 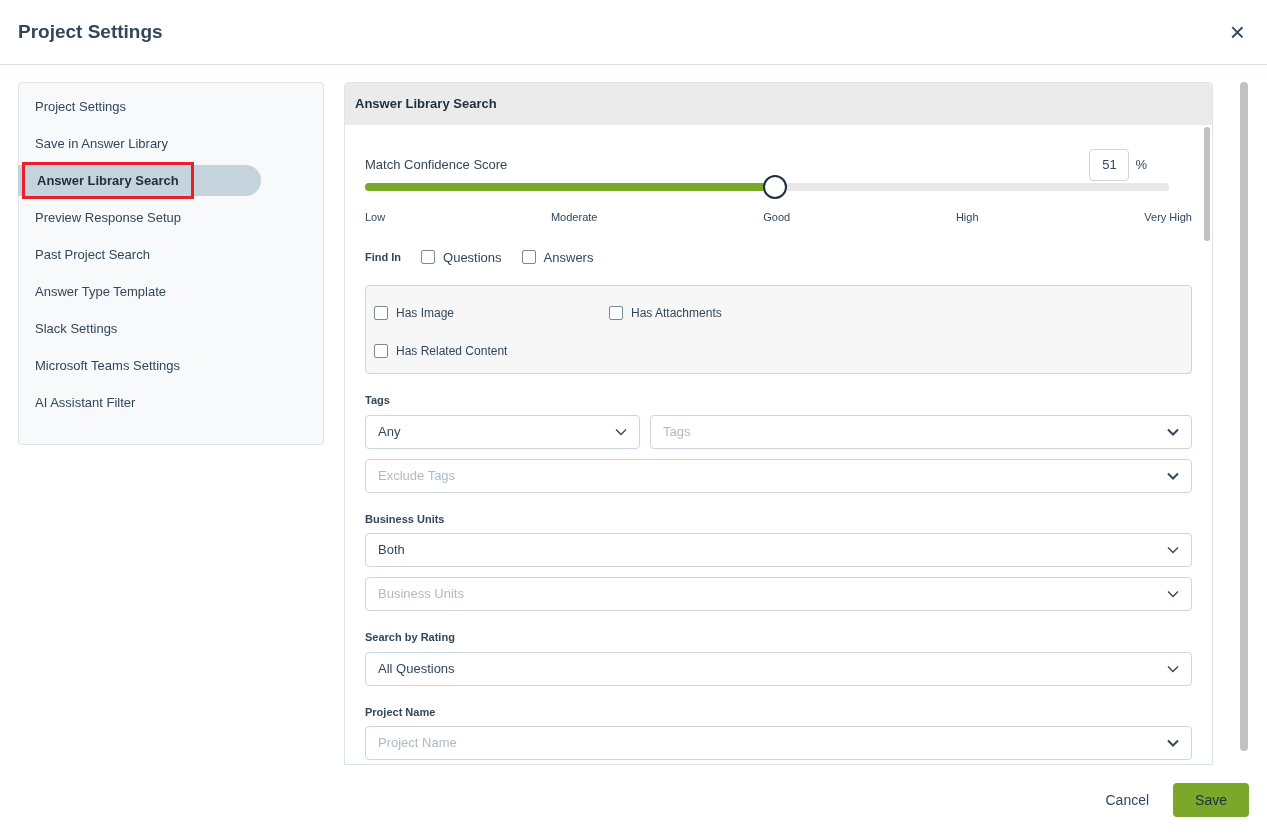 I want to click on find-in-label: Find In, so click(x=383, y=257).